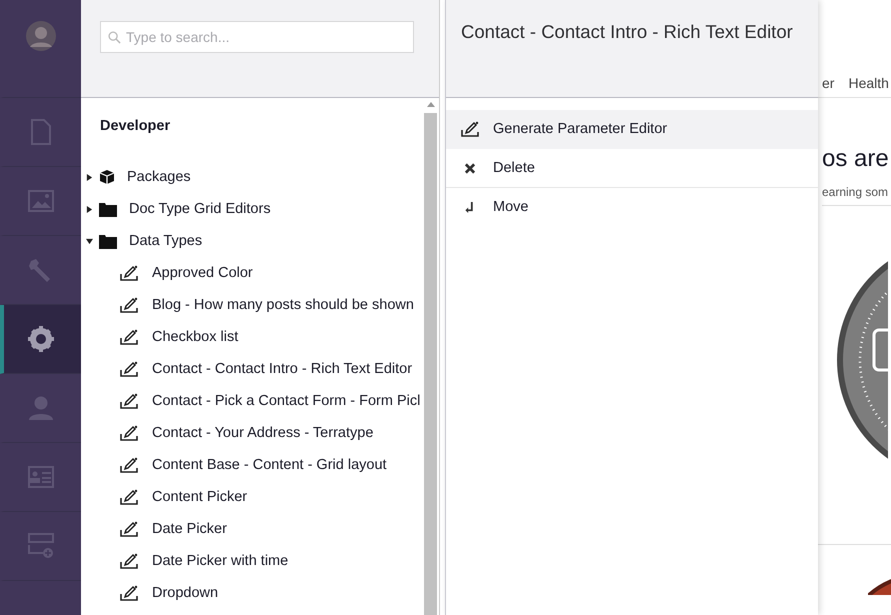  What do you see at coordinates (252, 433) in the screenshot?
I see `tree-item: Contact - Your Address - Terratype` at bounding box center [252, 433].